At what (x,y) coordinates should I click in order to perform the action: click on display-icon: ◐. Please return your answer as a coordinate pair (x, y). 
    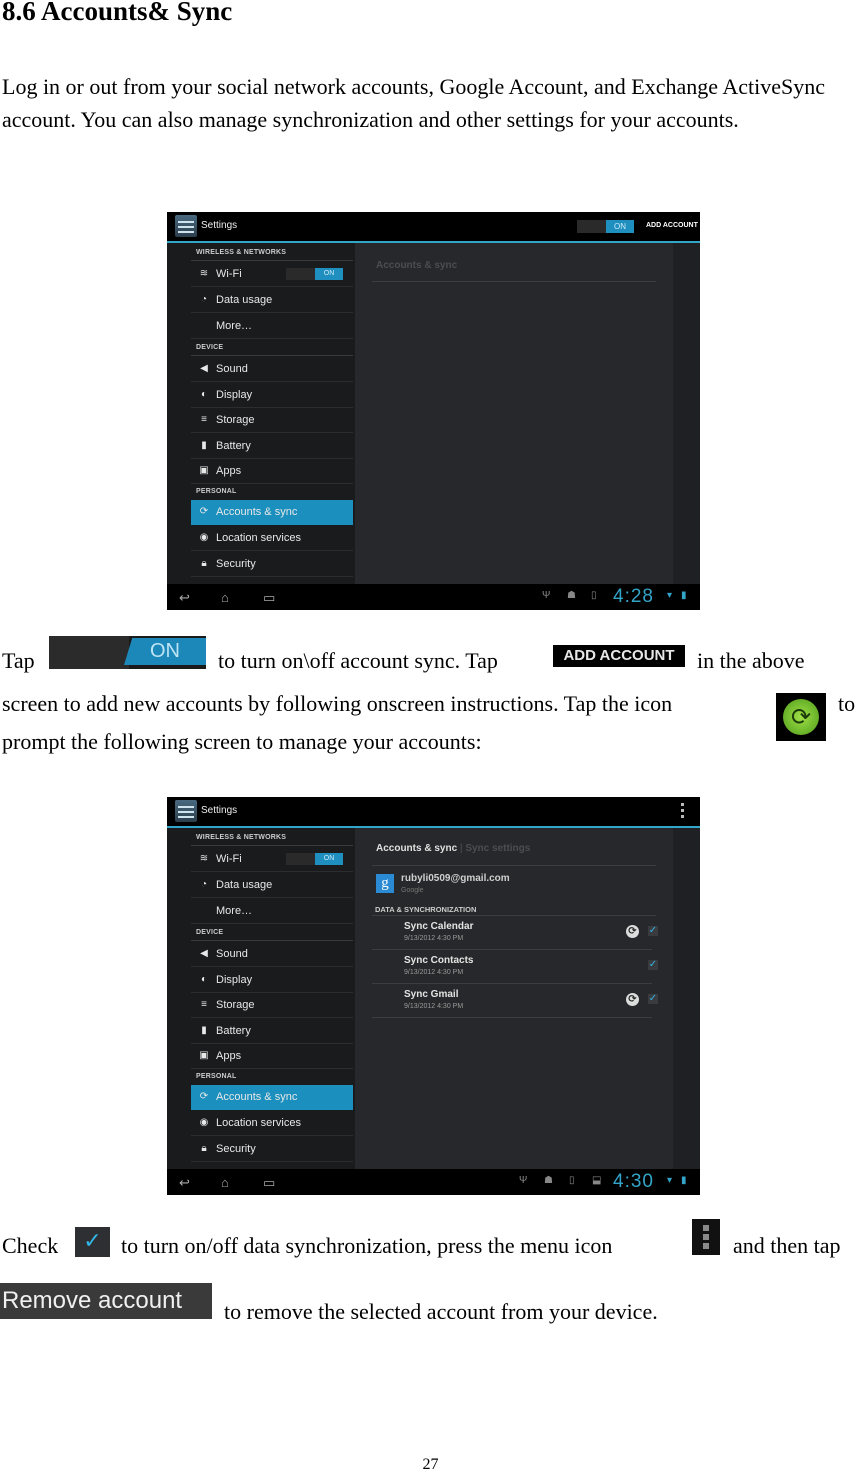
    Looking at the image, I should click on (204, 394).